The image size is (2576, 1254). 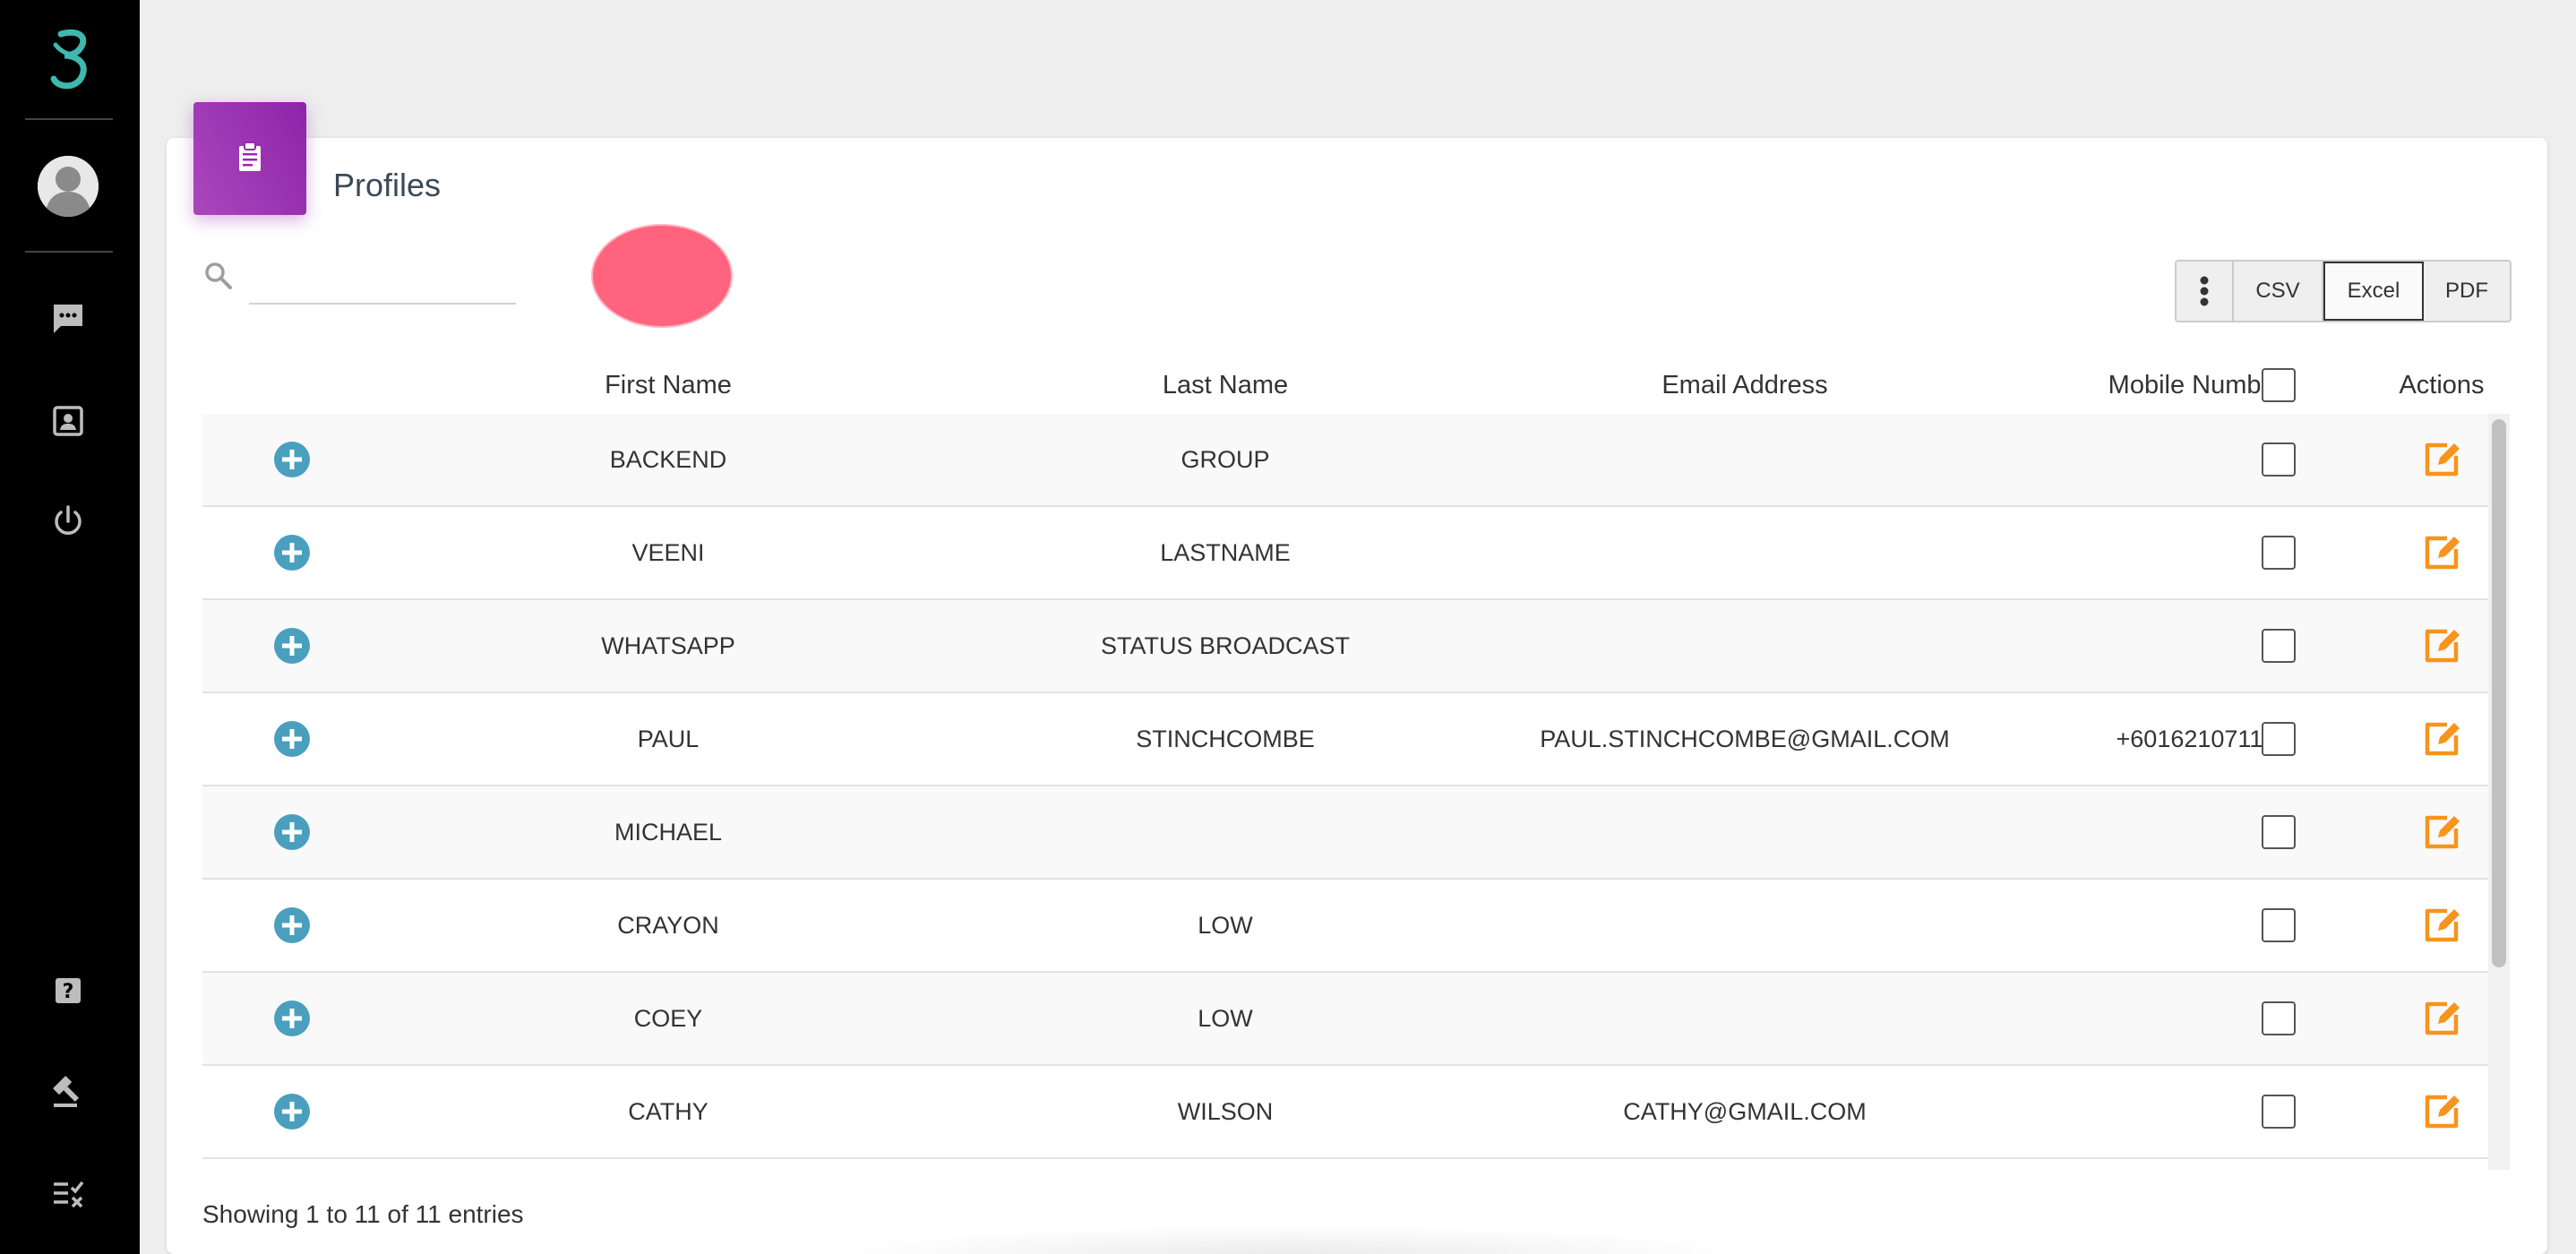 What do you see at coordinates (70, 59) in the screenshot?
I see `logo-icon` at bounding box center [70, 59].